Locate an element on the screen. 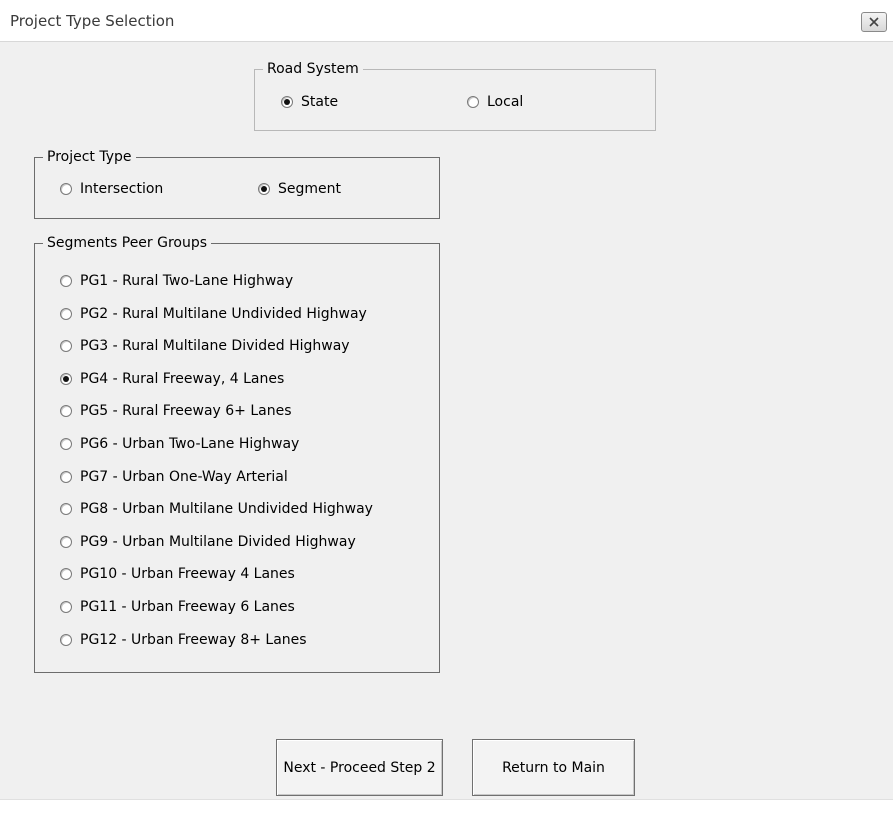 The height and width of the screenshot is (813, 893). road-system-frame: Road System State Local is located at coordinates (455, 95).